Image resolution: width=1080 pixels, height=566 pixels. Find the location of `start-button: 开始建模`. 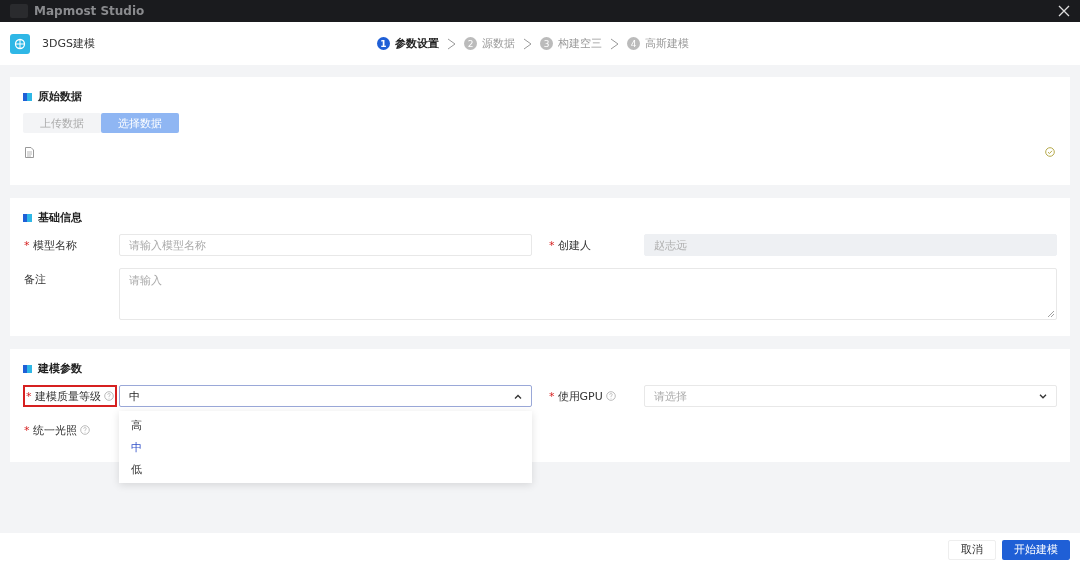

start-button: 开始建模 is located at coordinates (1036, 549).